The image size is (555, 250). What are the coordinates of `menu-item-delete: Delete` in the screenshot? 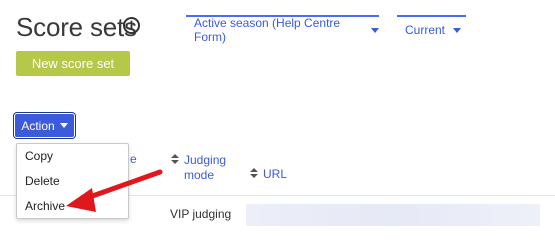 It's located at (72, 181).